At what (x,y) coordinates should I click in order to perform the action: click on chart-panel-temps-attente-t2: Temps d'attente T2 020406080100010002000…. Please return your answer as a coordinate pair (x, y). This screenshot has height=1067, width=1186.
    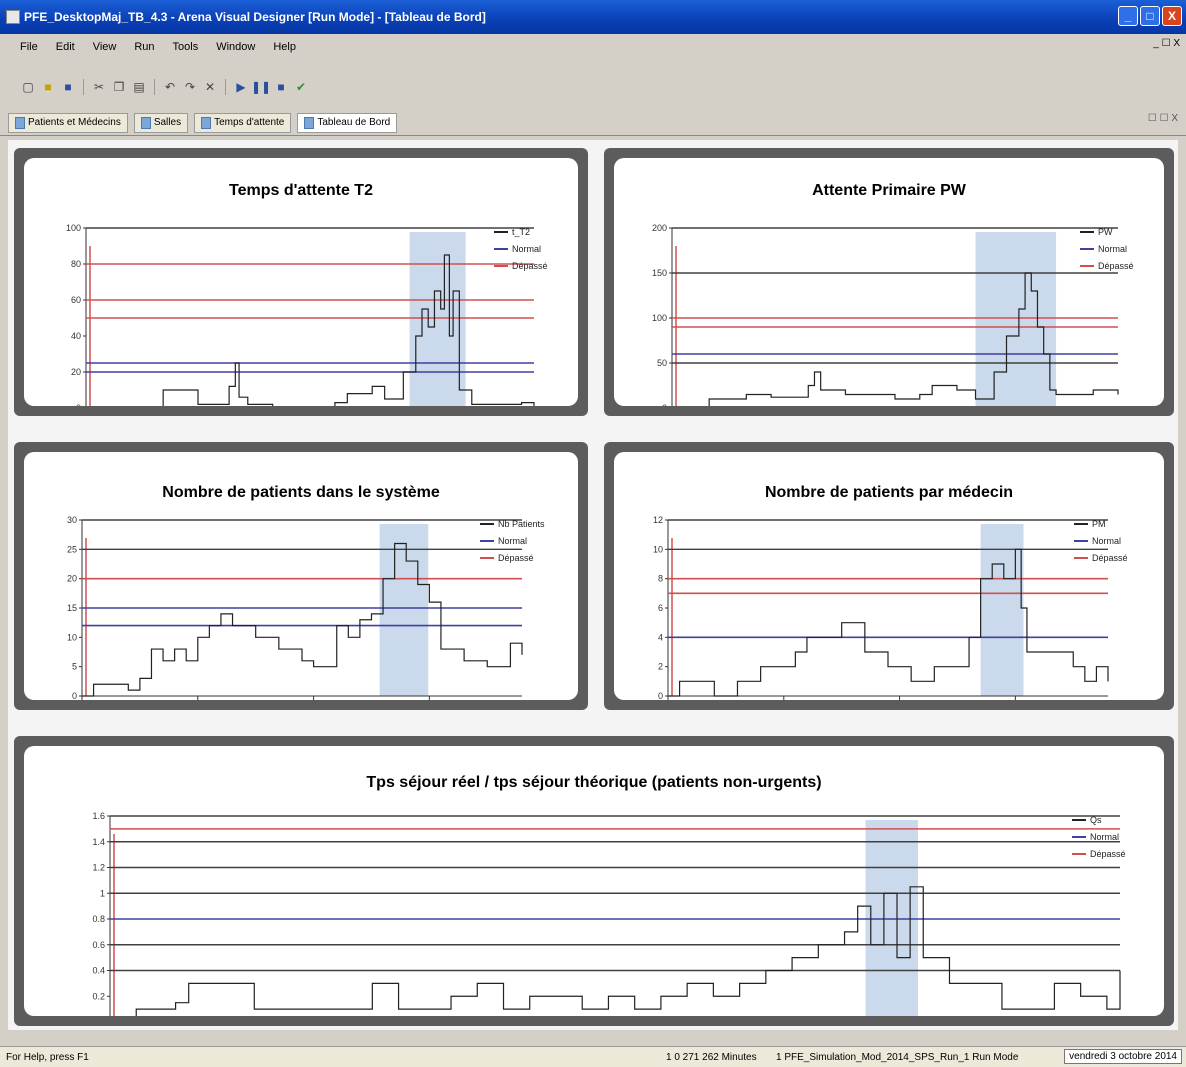
    Looking at the image, I should click on (301, 282).